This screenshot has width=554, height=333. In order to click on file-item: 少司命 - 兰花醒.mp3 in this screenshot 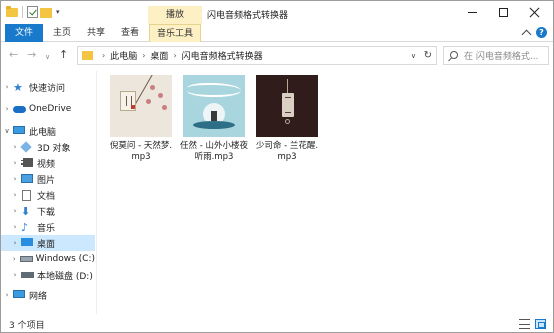, I will do `click(287, 119)`.